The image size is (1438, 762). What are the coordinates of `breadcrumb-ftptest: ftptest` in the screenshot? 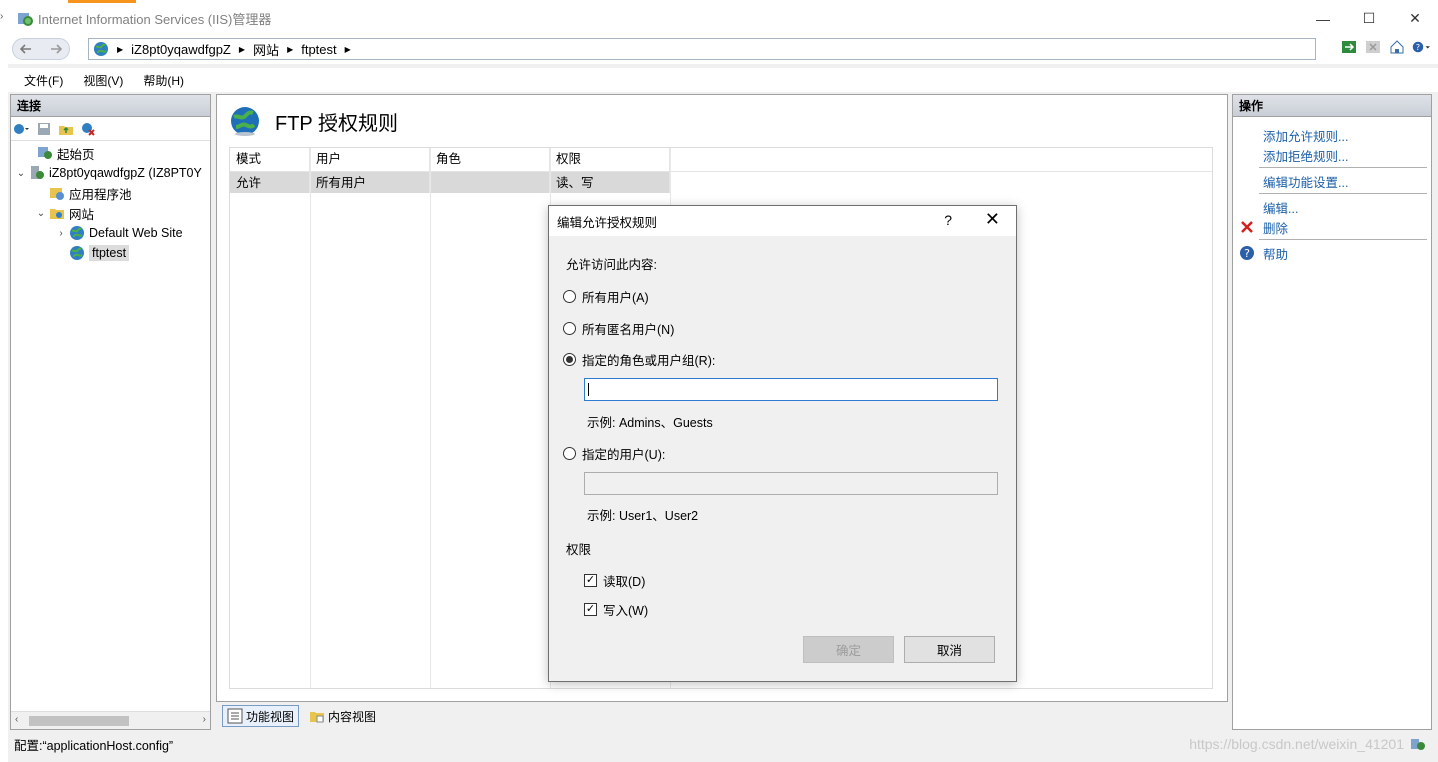 It's located at (318, 49).